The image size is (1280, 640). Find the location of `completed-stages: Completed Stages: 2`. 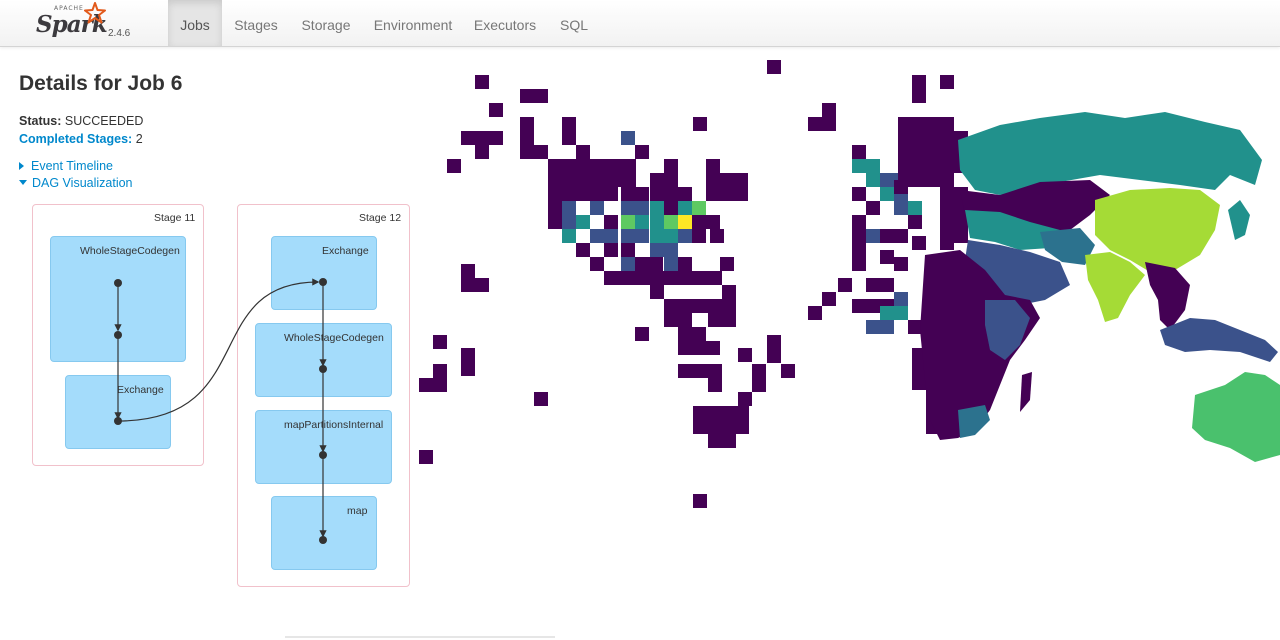

completed-stages: Completed Stages: 2 is located at coordinates (81, 139).